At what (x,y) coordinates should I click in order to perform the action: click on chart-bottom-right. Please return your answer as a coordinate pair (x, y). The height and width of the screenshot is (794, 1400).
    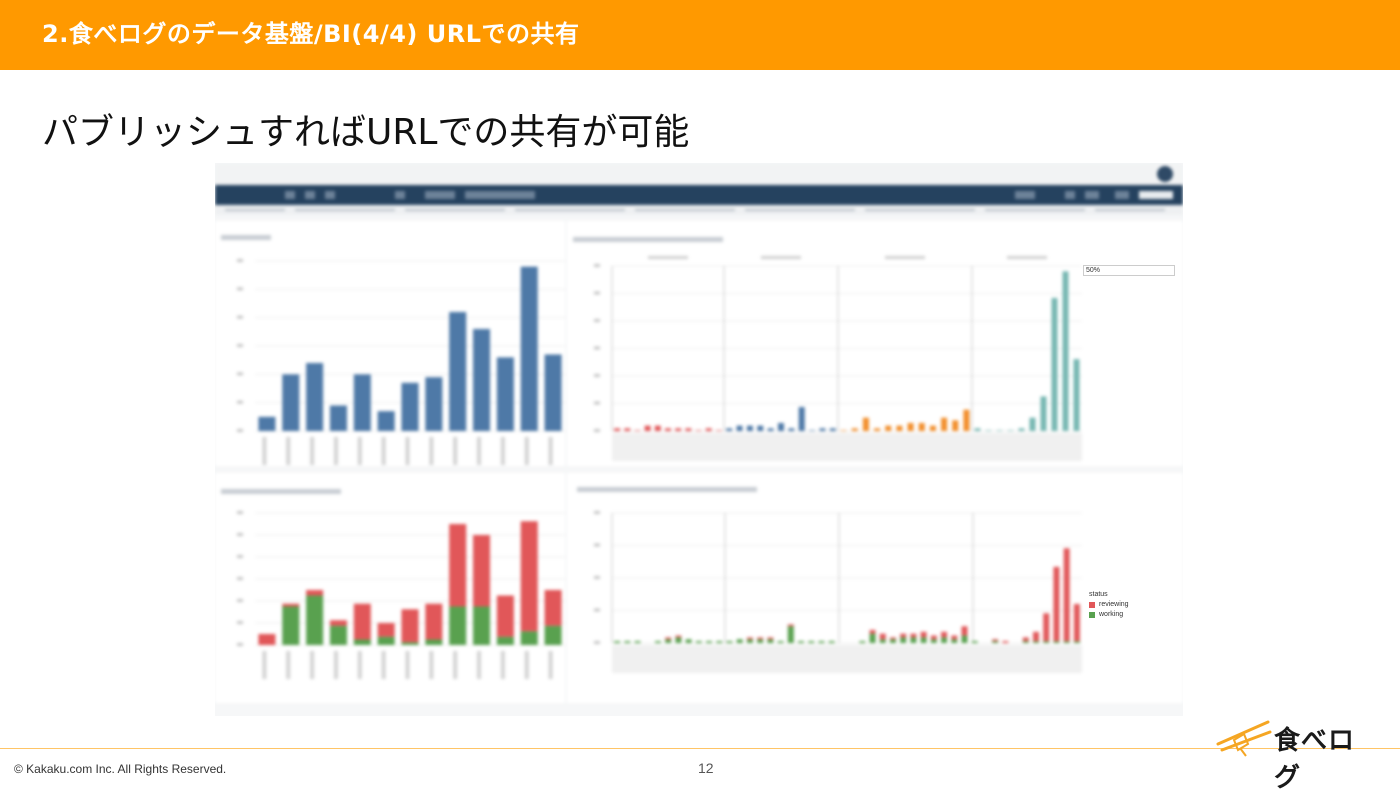
    Looking at the image, I should click on (838, 592).